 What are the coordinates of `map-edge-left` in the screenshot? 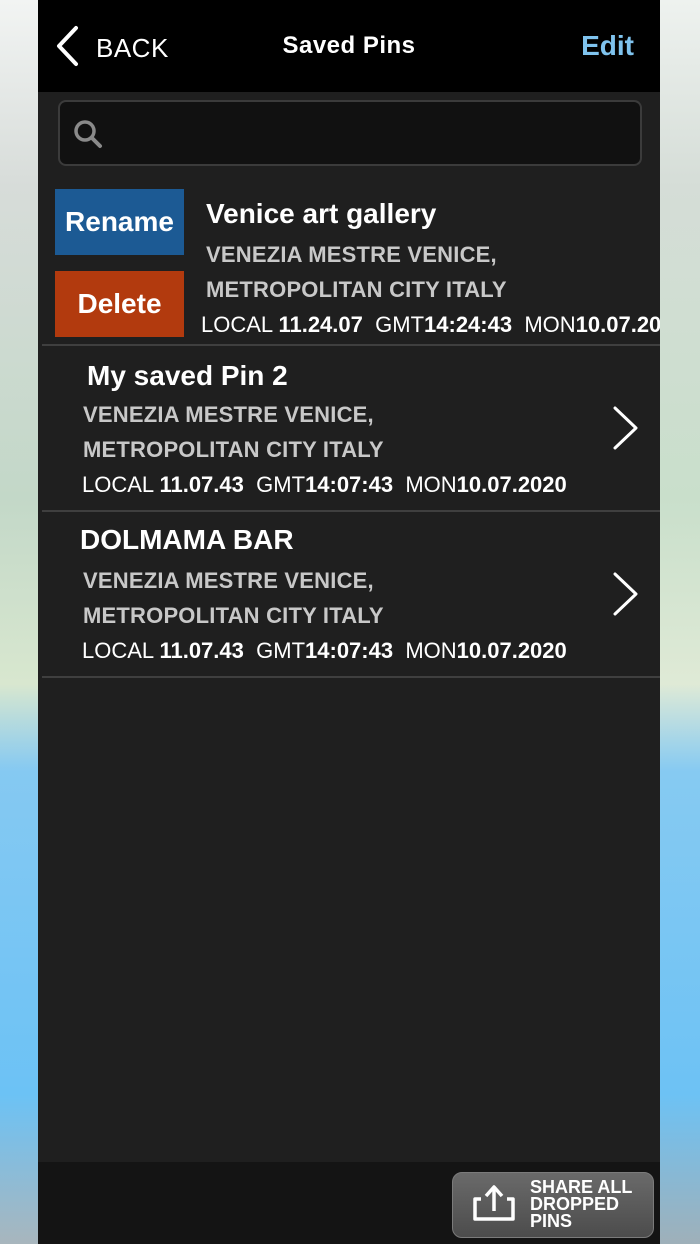 It's located at (19, 622).